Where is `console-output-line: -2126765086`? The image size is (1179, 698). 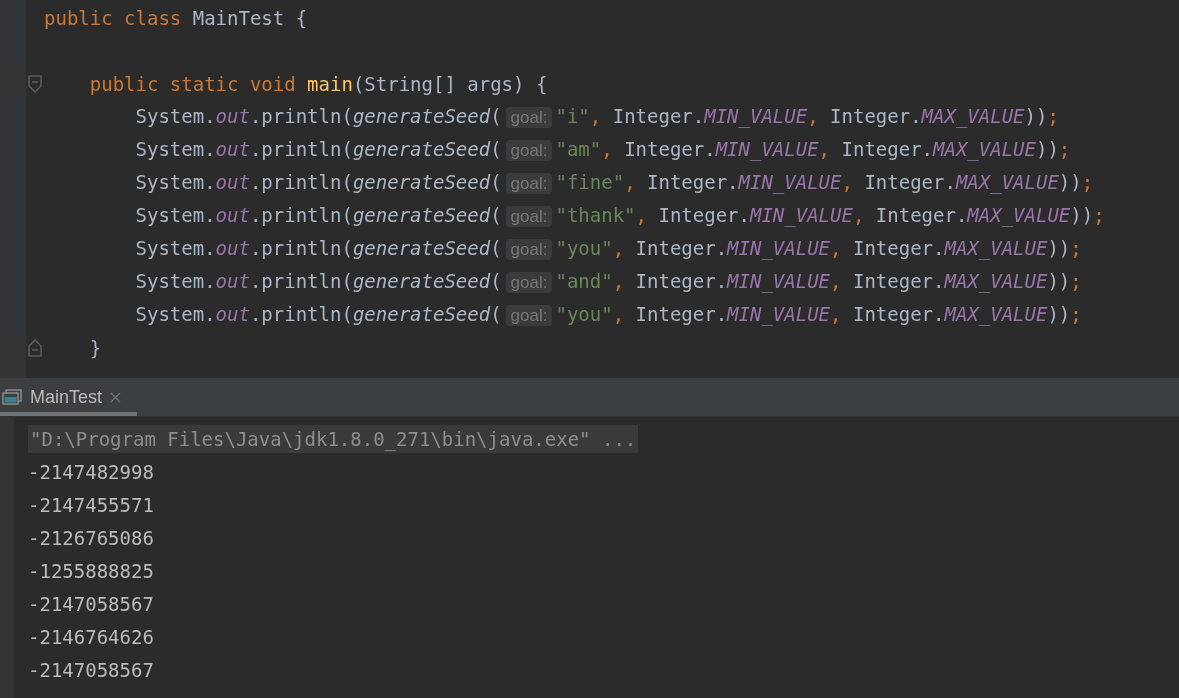 console-output-line: -2126765086 is located at coordinates (91, 537).